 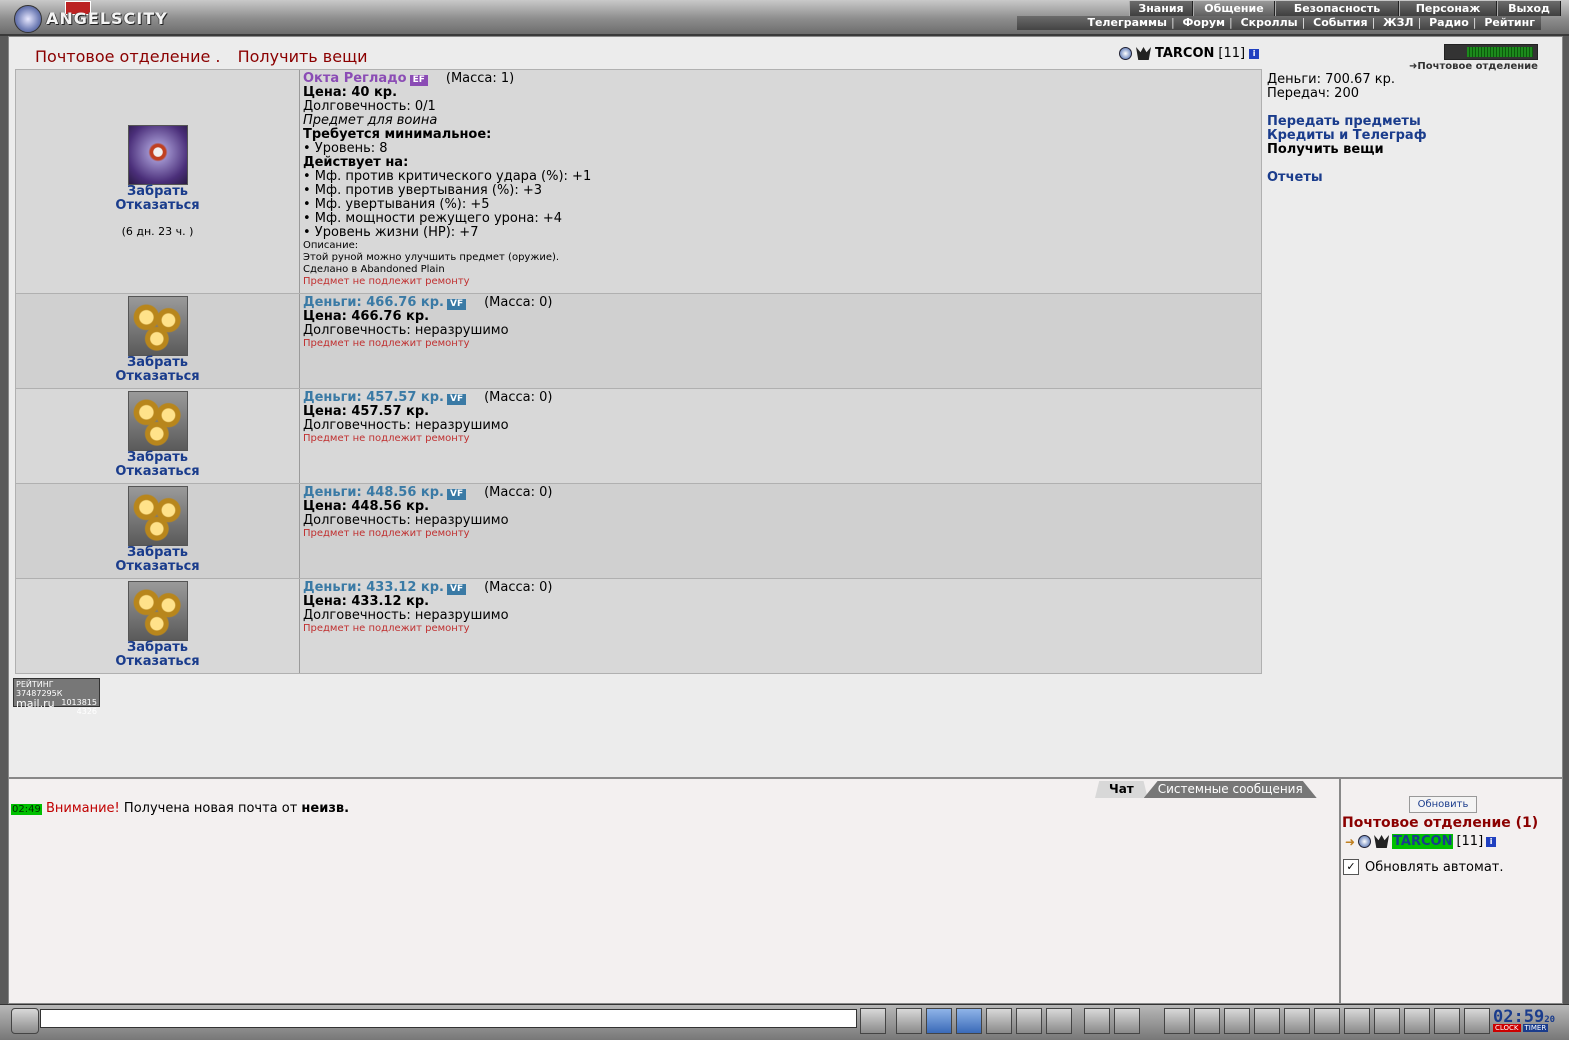 I want to click on item-effect: • Уровень жизни (HP): +7, so click(x=391, y=232).